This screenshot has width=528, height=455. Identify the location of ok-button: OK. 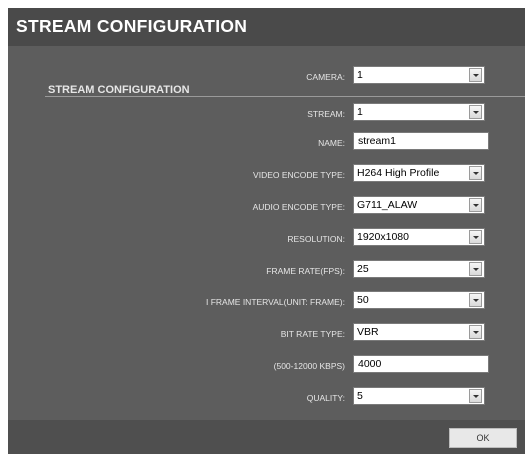
(483, 438).